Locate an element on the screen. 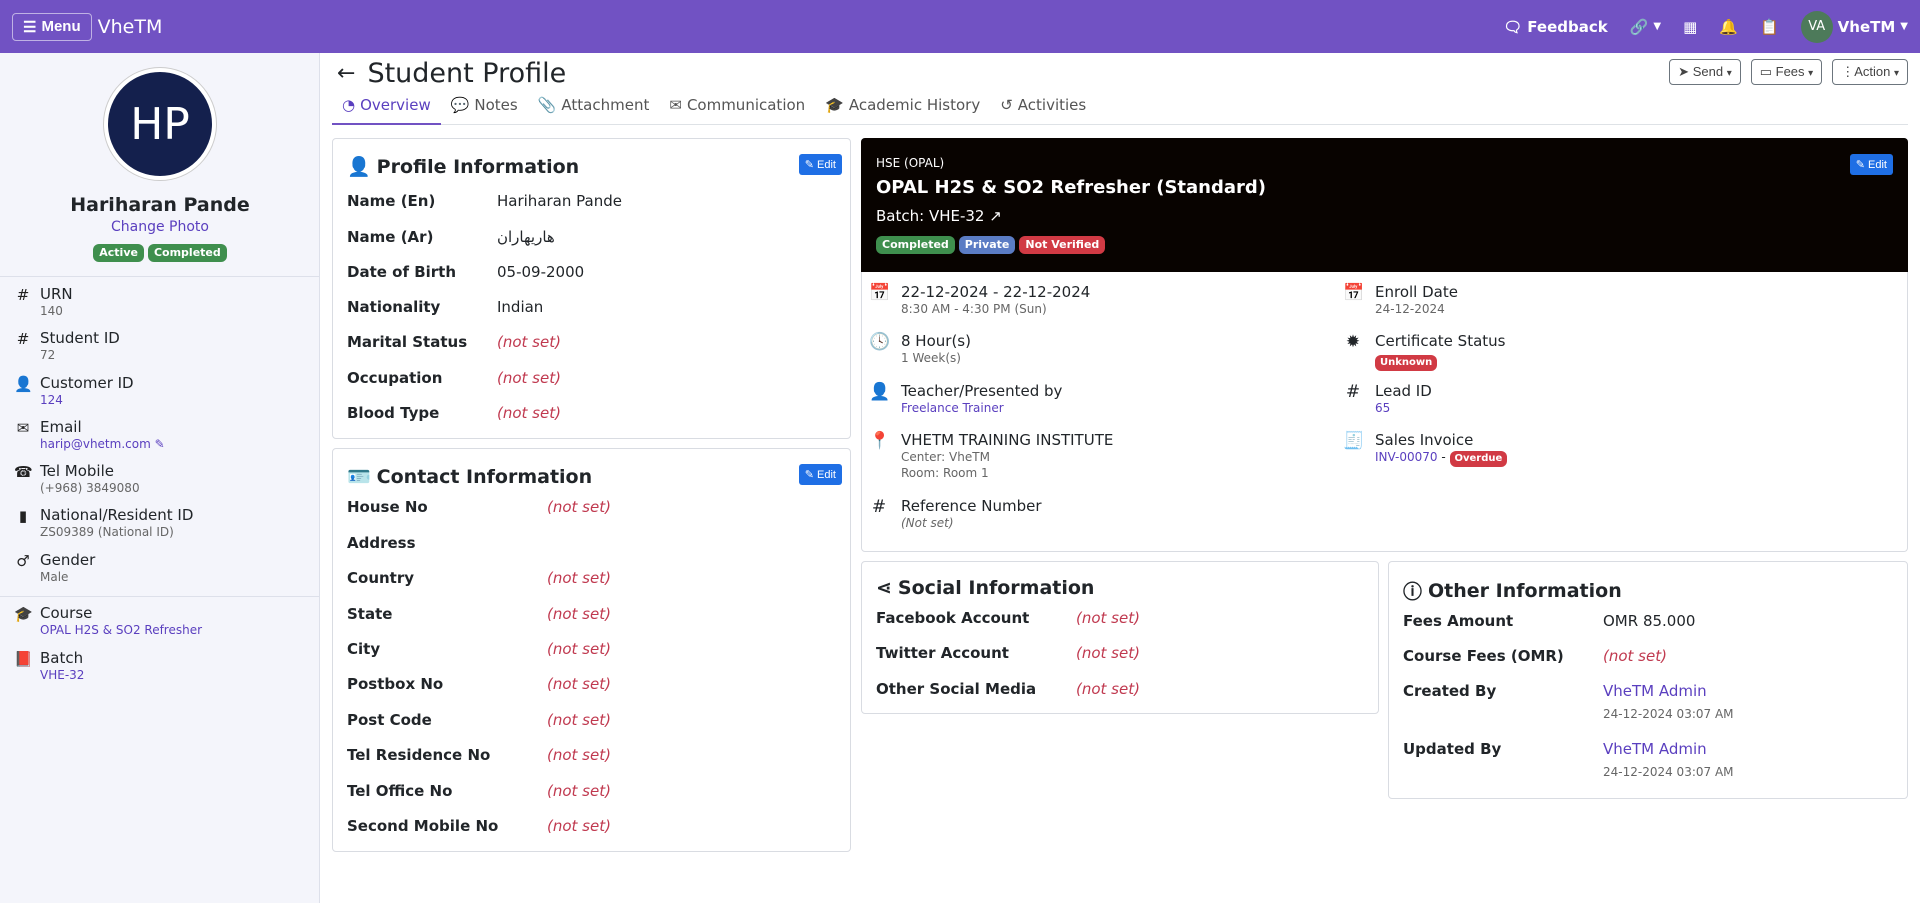 The width and height of the screenshot is (1920, 903). book-icon: 📕 is located at coordinates (23, 659).